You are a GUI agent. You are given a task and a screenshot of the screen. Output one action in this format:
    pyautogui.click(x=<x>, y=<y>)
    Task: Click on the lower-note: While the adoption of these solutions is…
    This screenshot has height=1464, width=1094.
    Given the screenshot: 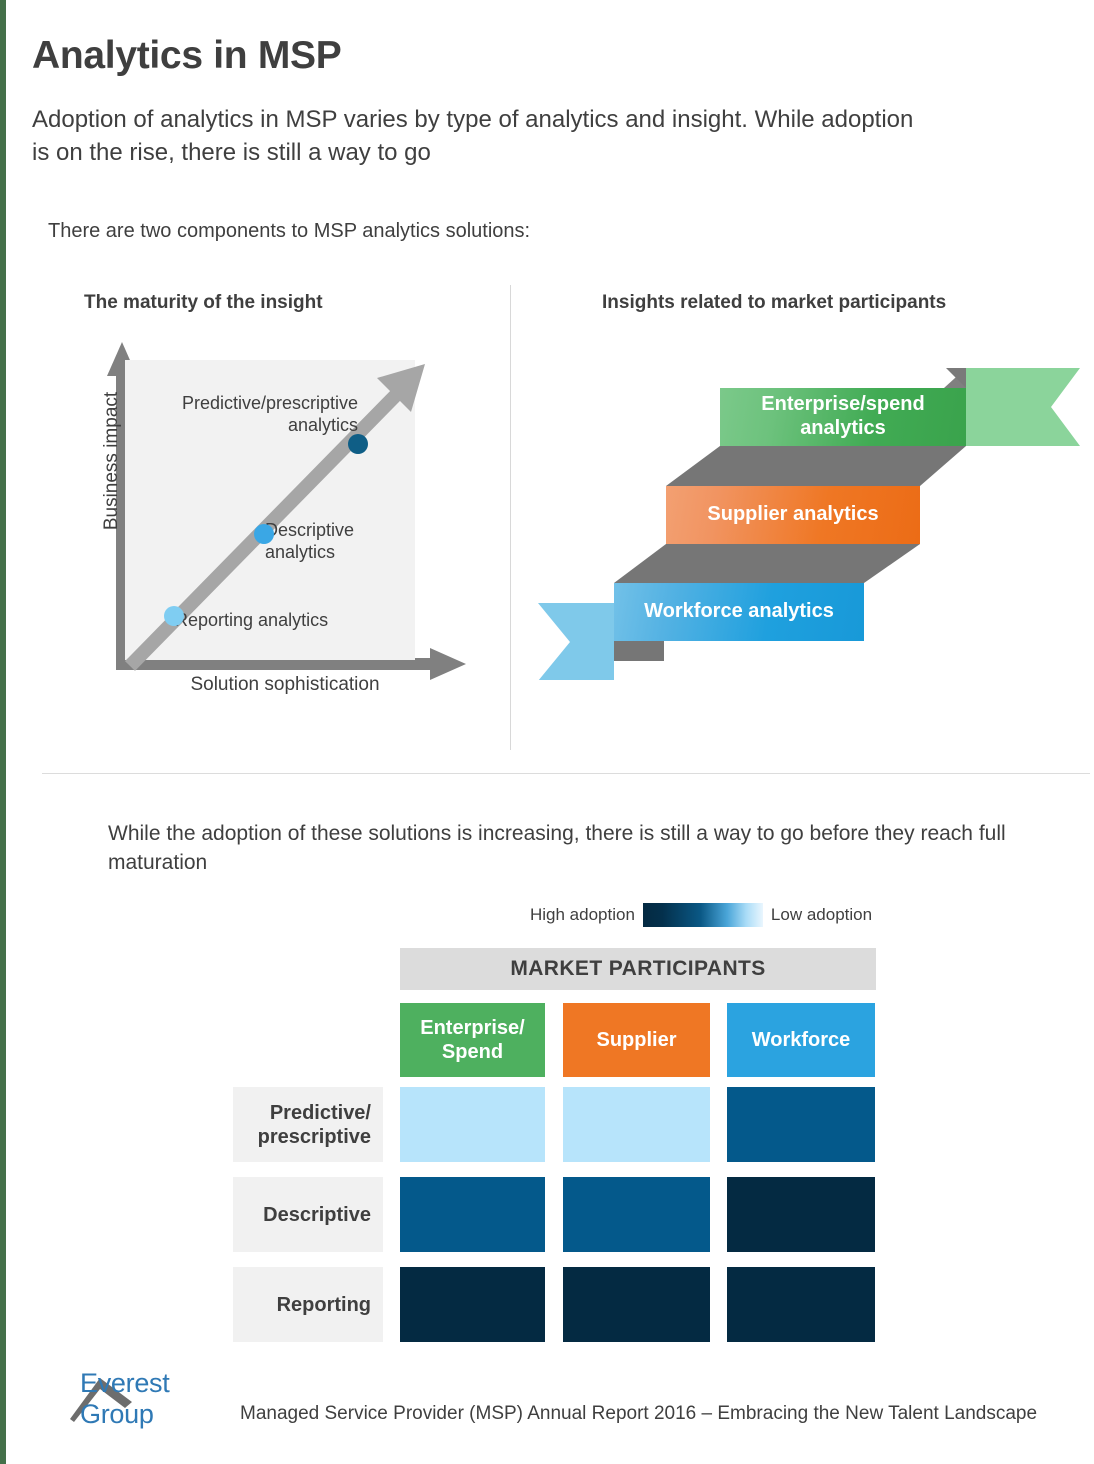 What is the action you would take?
    pyautogui.click(x=557, y=848)
    